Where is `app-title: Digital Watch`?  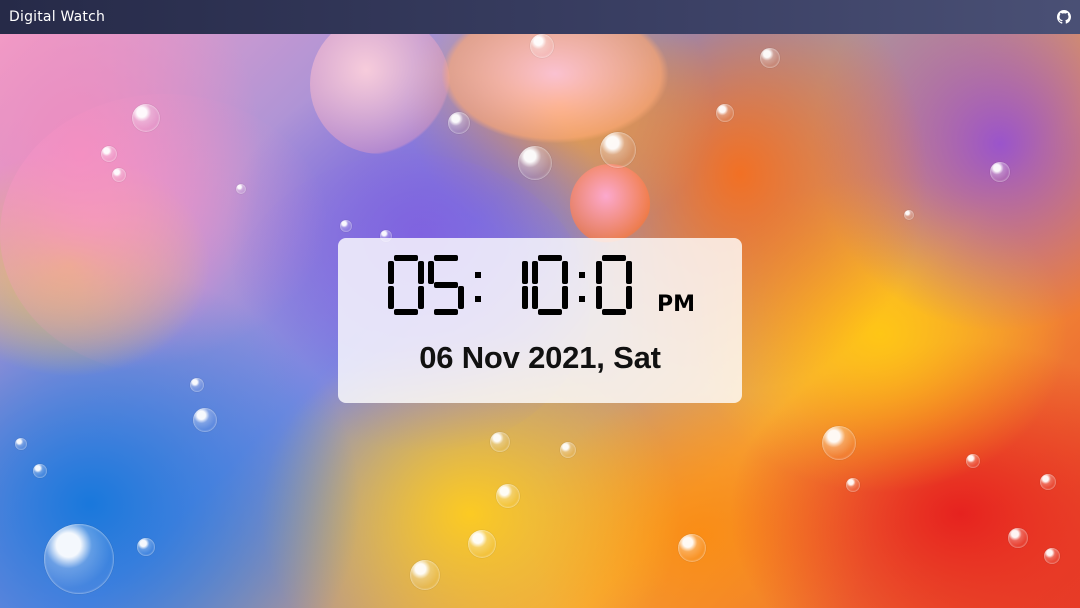
app-title: Digital Watch is located at coordinates (57, 17).